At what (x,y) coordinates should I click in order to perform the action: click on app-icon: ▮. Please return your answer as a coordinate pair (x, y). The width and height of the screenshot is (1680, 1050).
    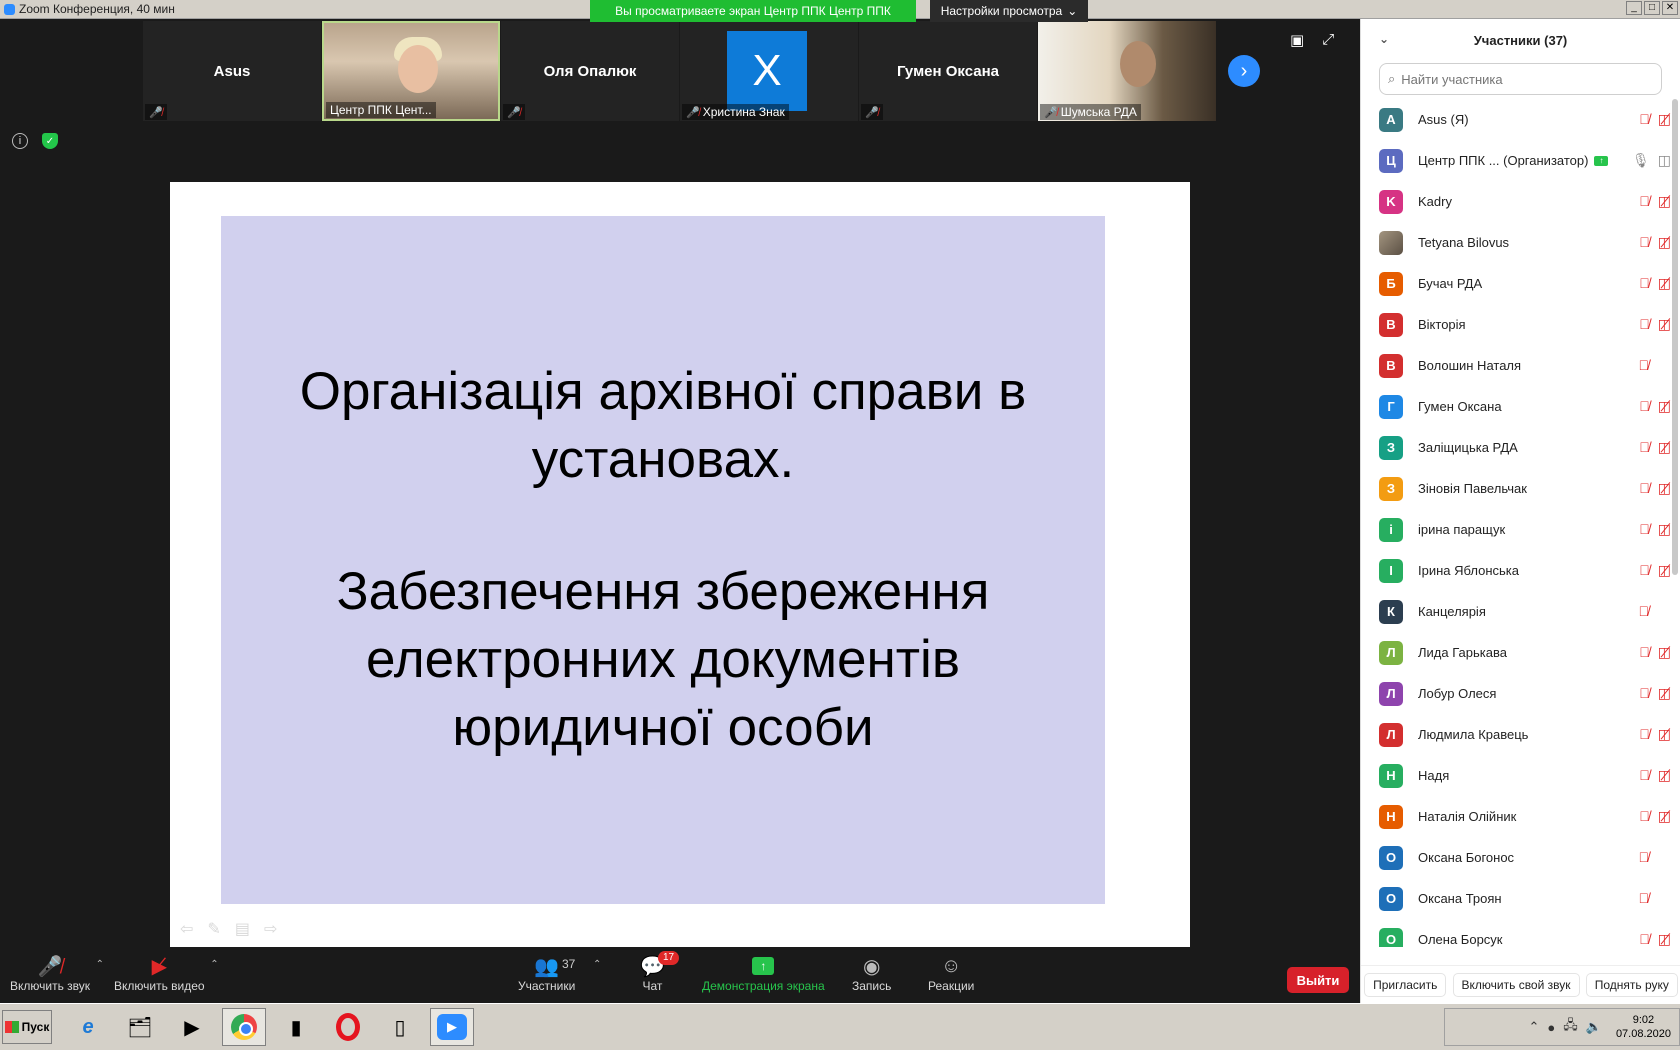
    Looking at the image, I should click on (296, 1027).